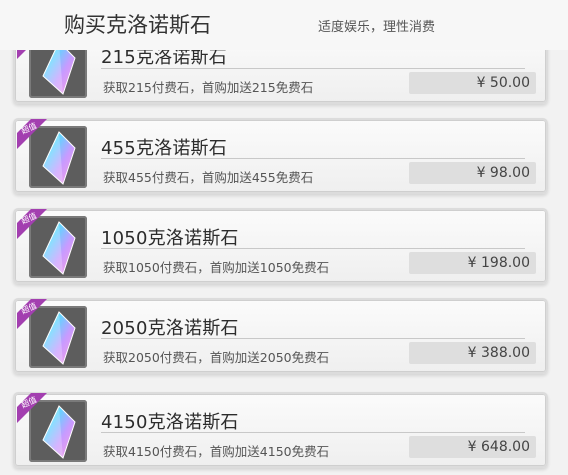  Describe the element at coordinates (170, 328) in the screenshot. I see `product-name: 2050克洛诺斯石` at that location.